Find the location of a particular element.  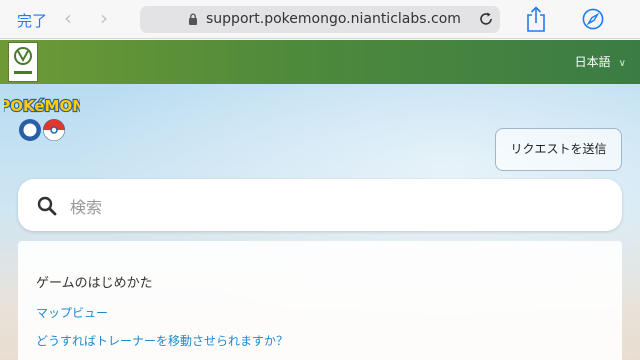

search-icon is located at coordinates (47, 206).